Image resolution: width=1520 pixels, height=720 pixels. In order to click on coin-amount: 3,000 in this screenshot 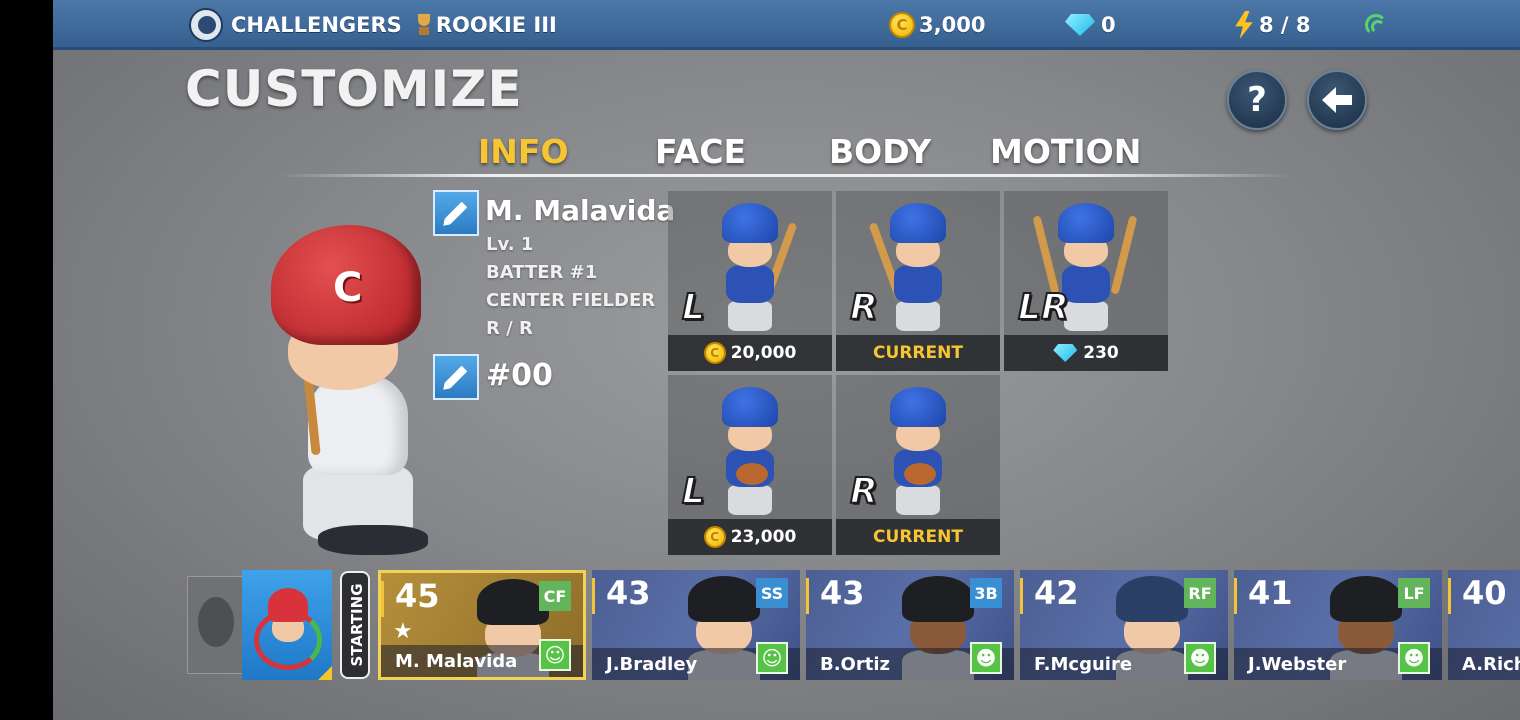, I will do `click(952, 25)`.